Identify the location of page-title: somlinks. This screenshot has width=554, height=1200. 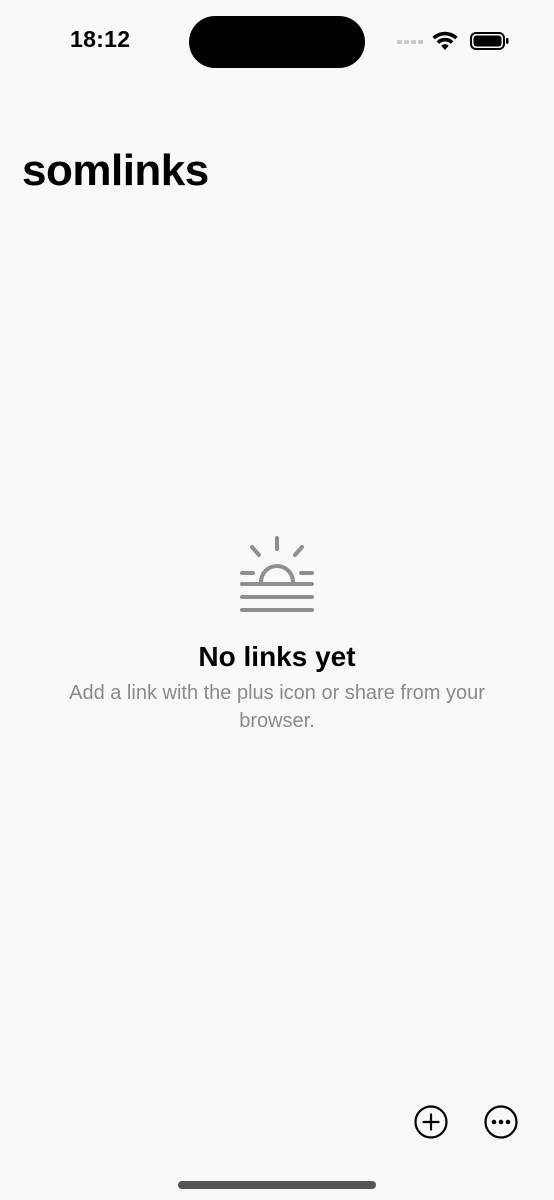
(115, 170).